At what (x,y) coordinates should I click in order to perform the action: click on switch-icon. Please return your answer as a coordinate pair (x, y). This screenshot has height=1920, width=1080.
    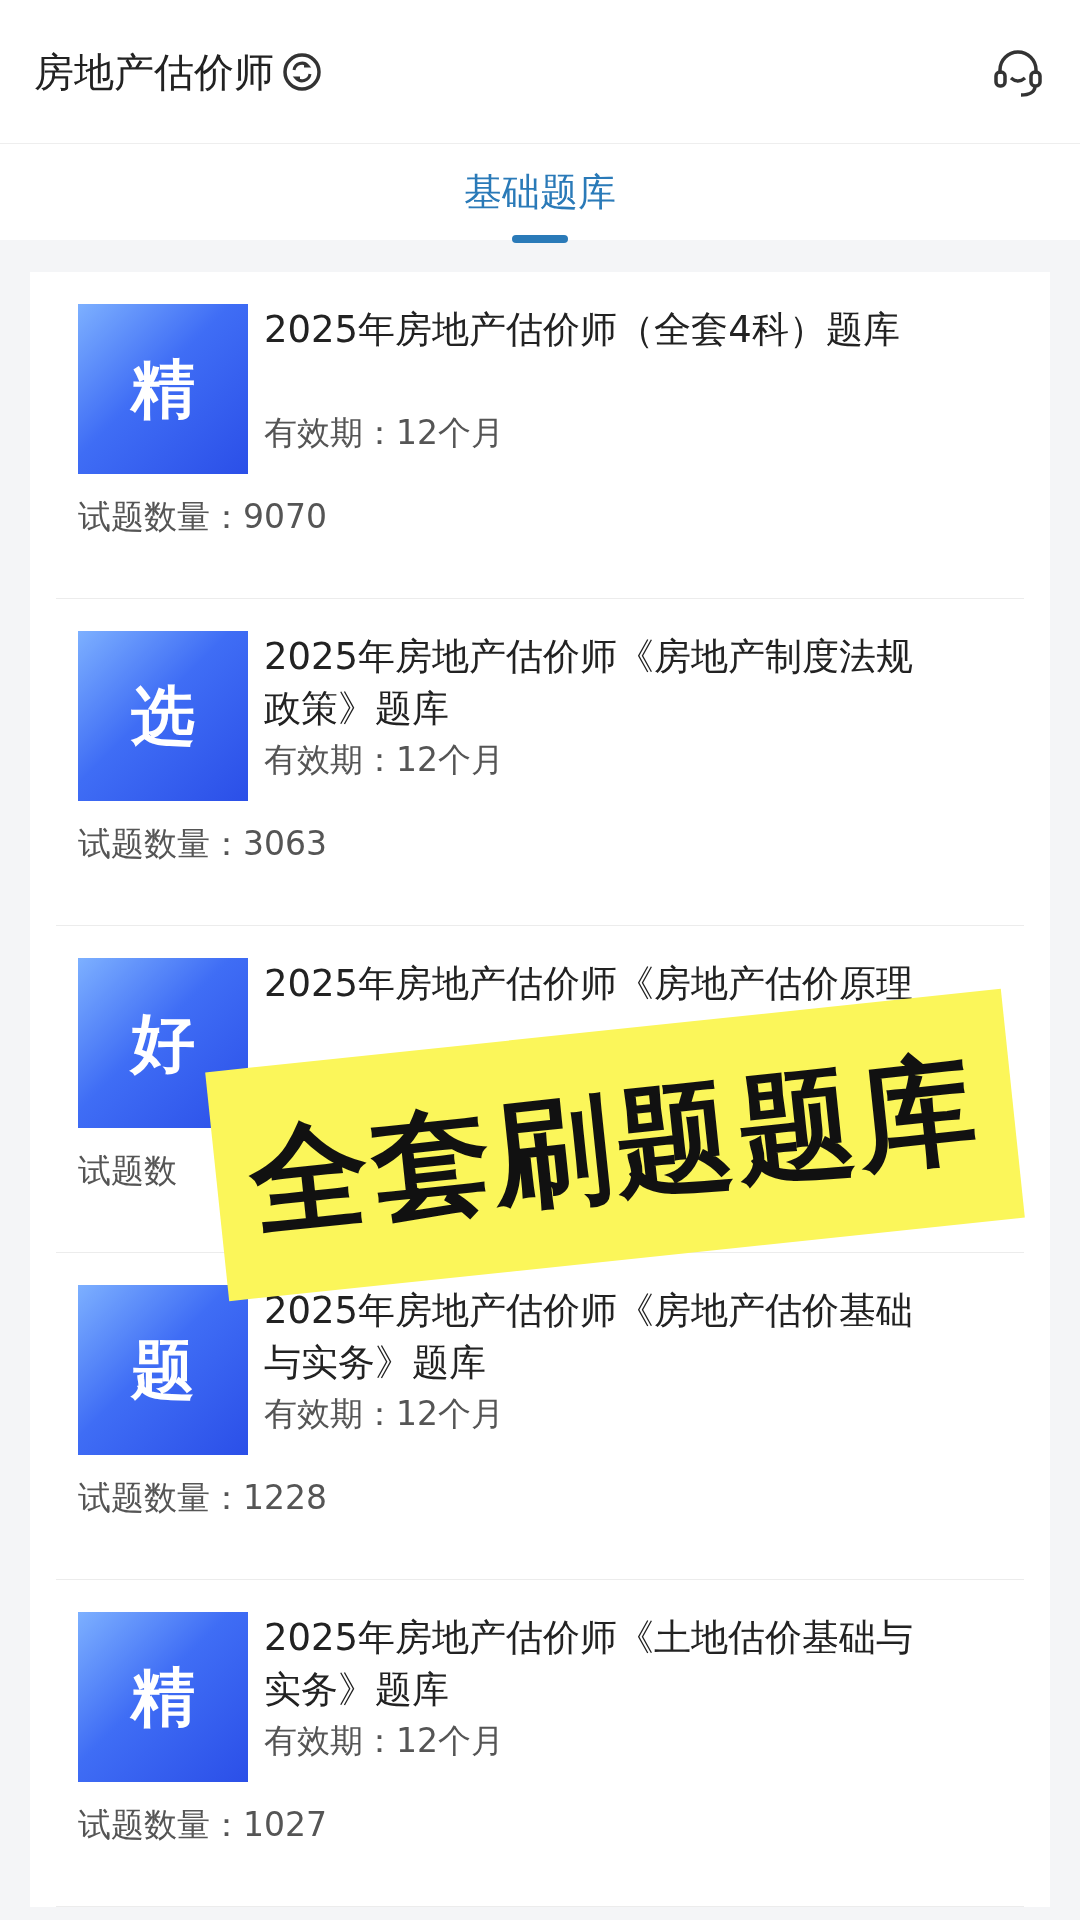
    Looking at the image, I should click on (302, 71).